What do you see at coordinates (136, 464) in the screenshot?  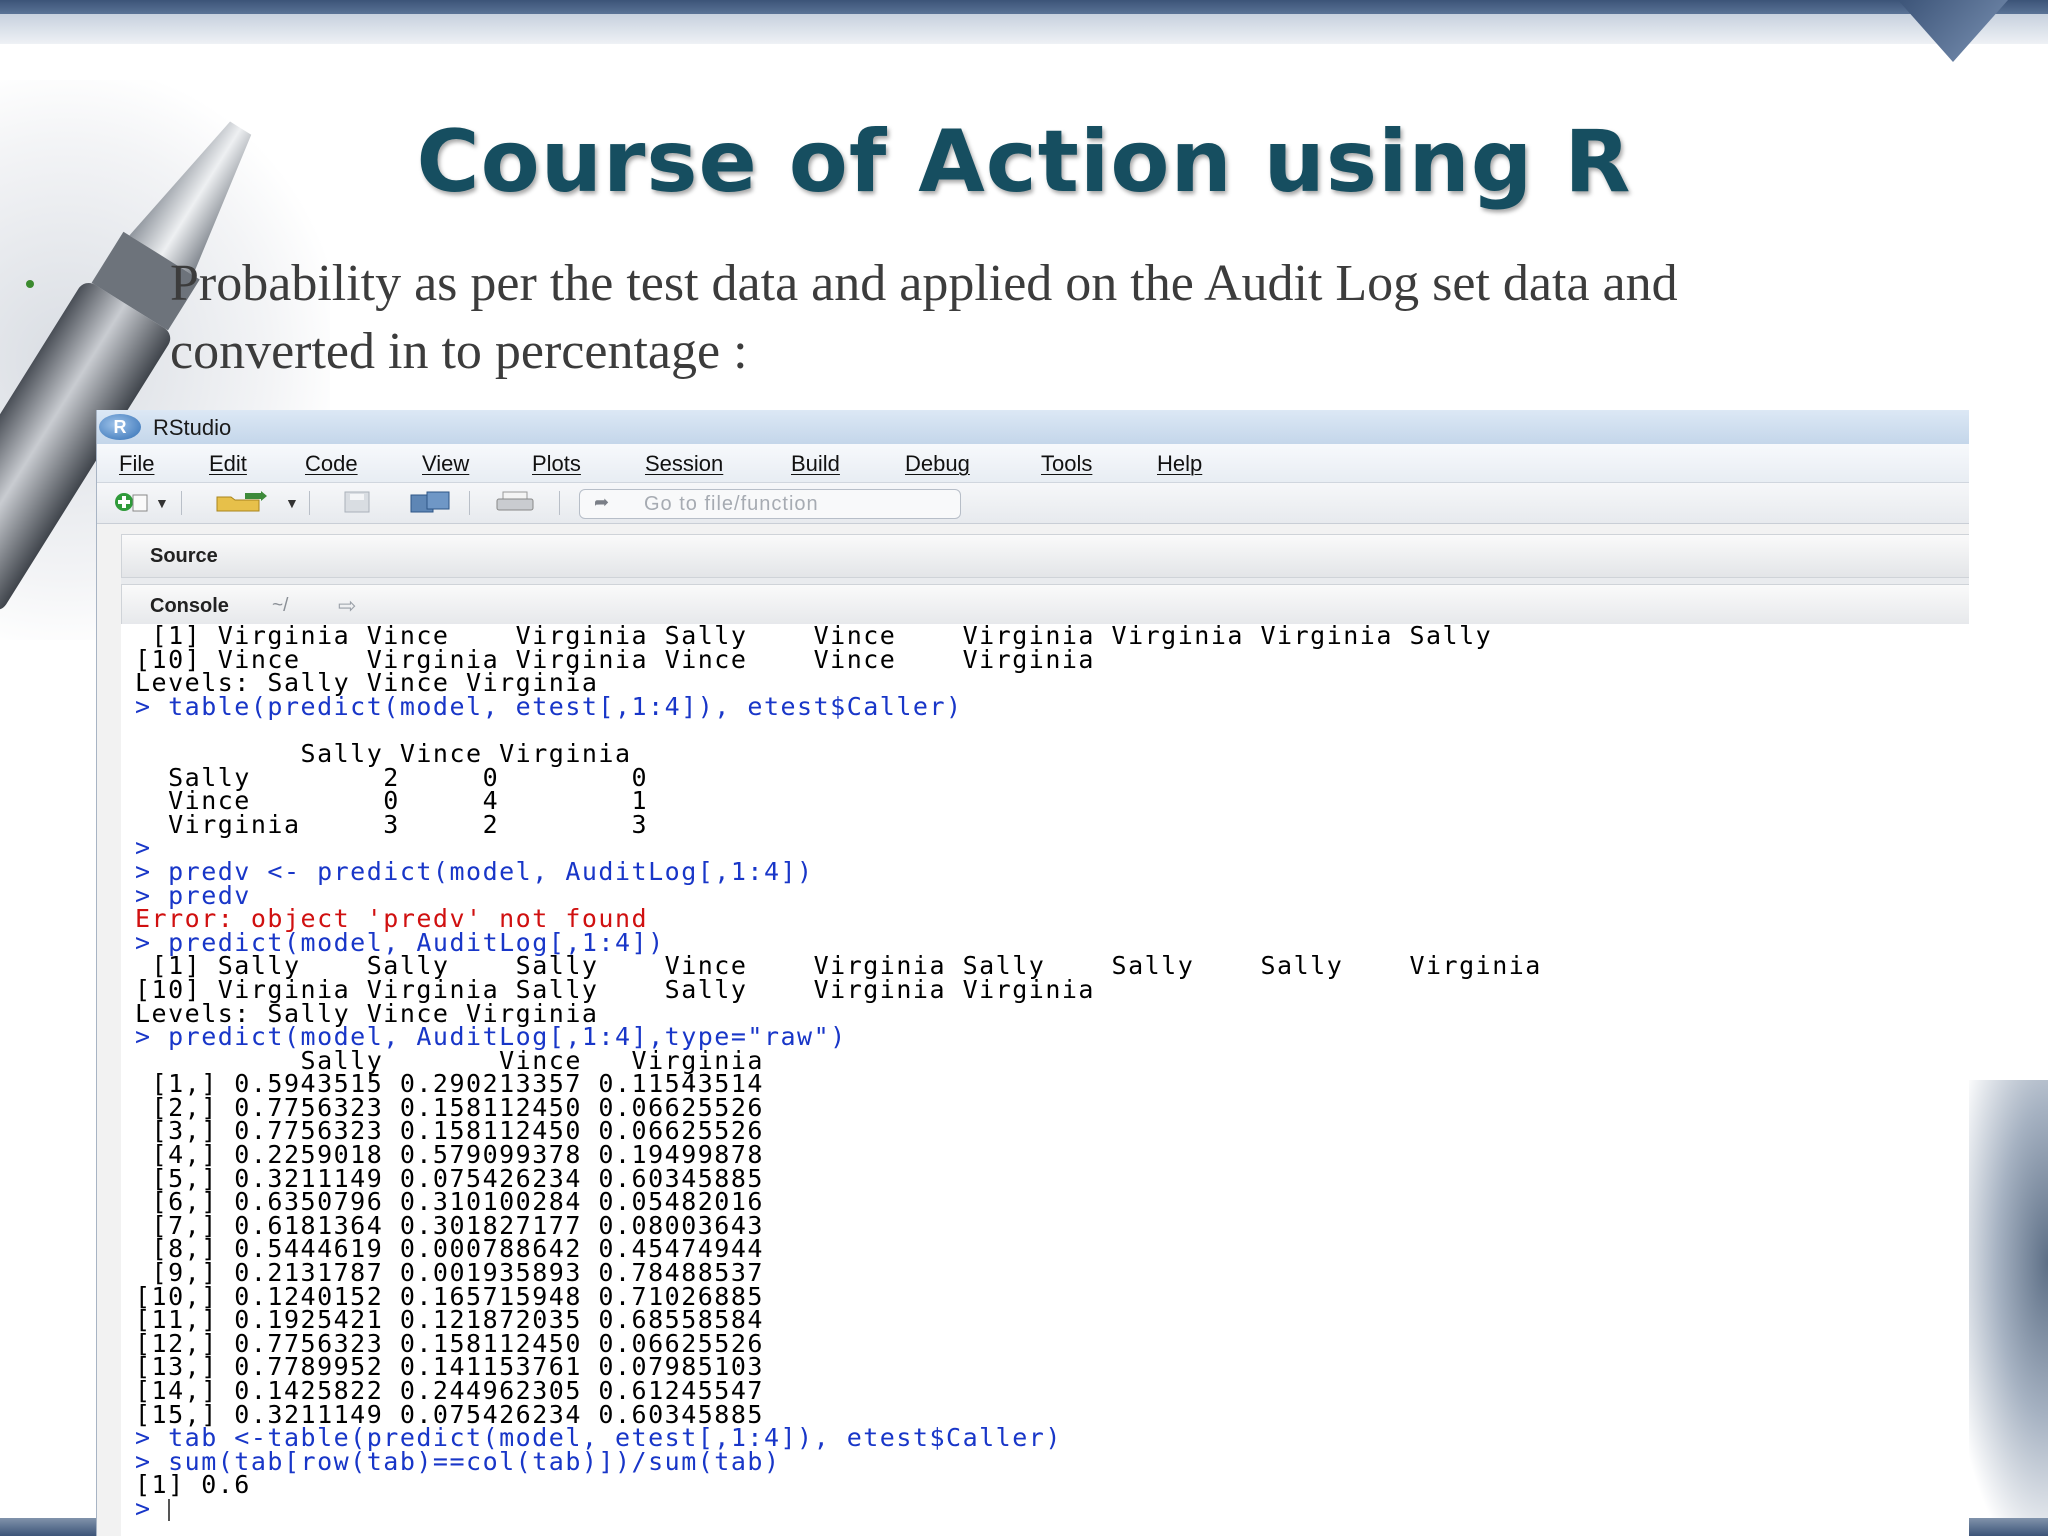 I see `menu-file: File` at bounding box center [136, 464].